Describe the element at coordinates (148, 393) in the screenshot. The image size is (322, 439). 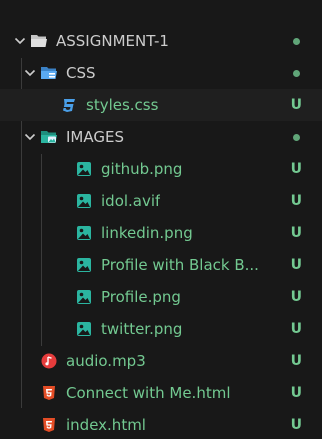
I see `file-label: Connect with Me.html` at that location.